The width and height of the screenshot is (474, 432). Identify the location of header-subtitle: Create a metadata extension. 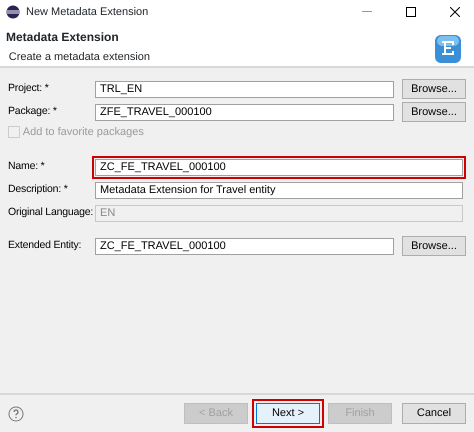
(79, 57).